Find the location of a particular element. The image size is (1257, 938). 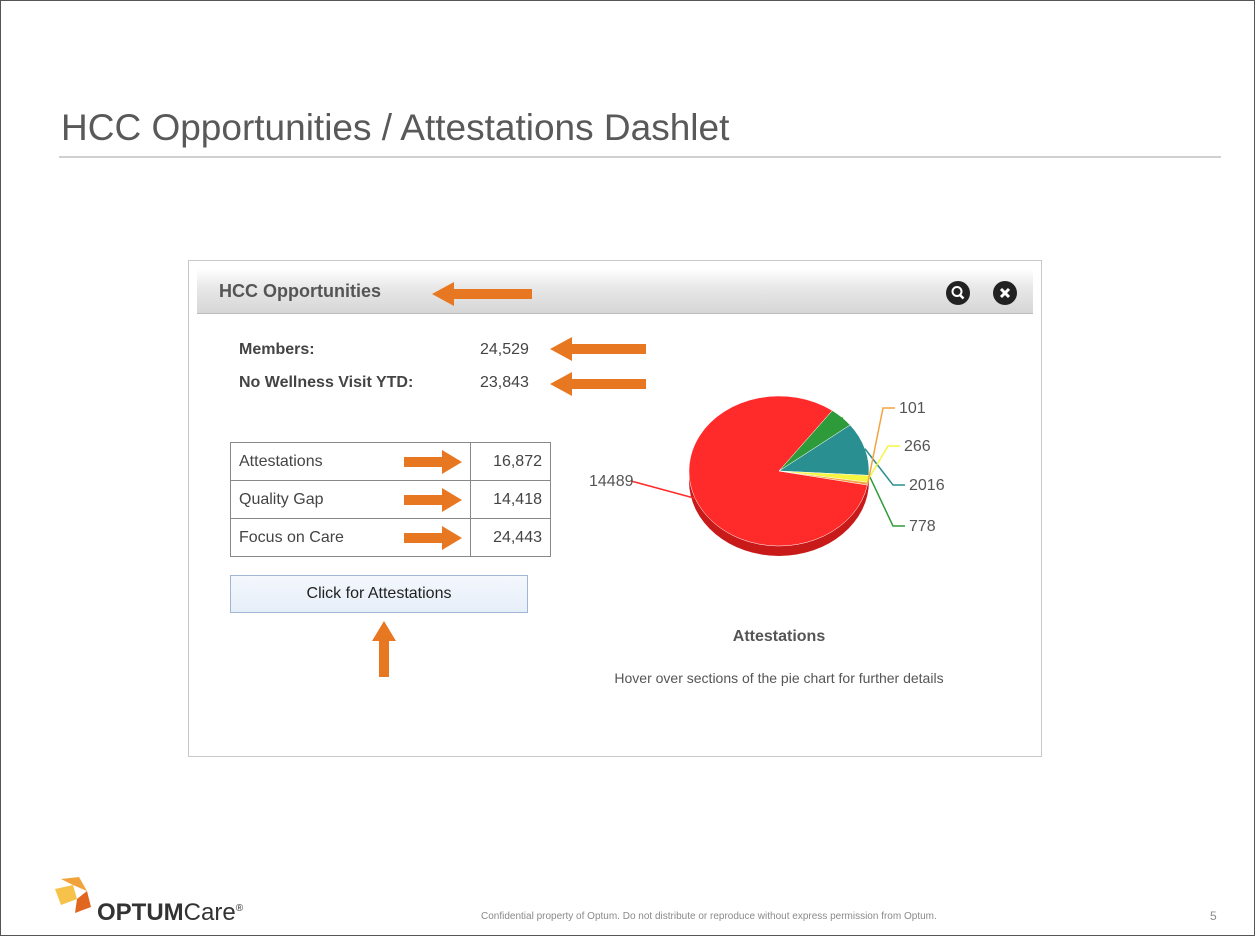

annotation-arrow-left is located at coordinates (482, 294).